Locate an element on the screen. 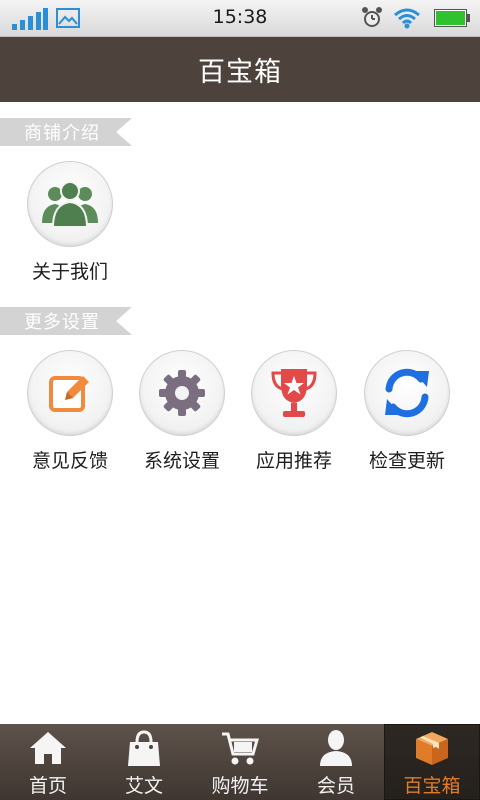 This screenshot has width=480, height=800. tab-label: 首页 is located at coordinates (47, 786).